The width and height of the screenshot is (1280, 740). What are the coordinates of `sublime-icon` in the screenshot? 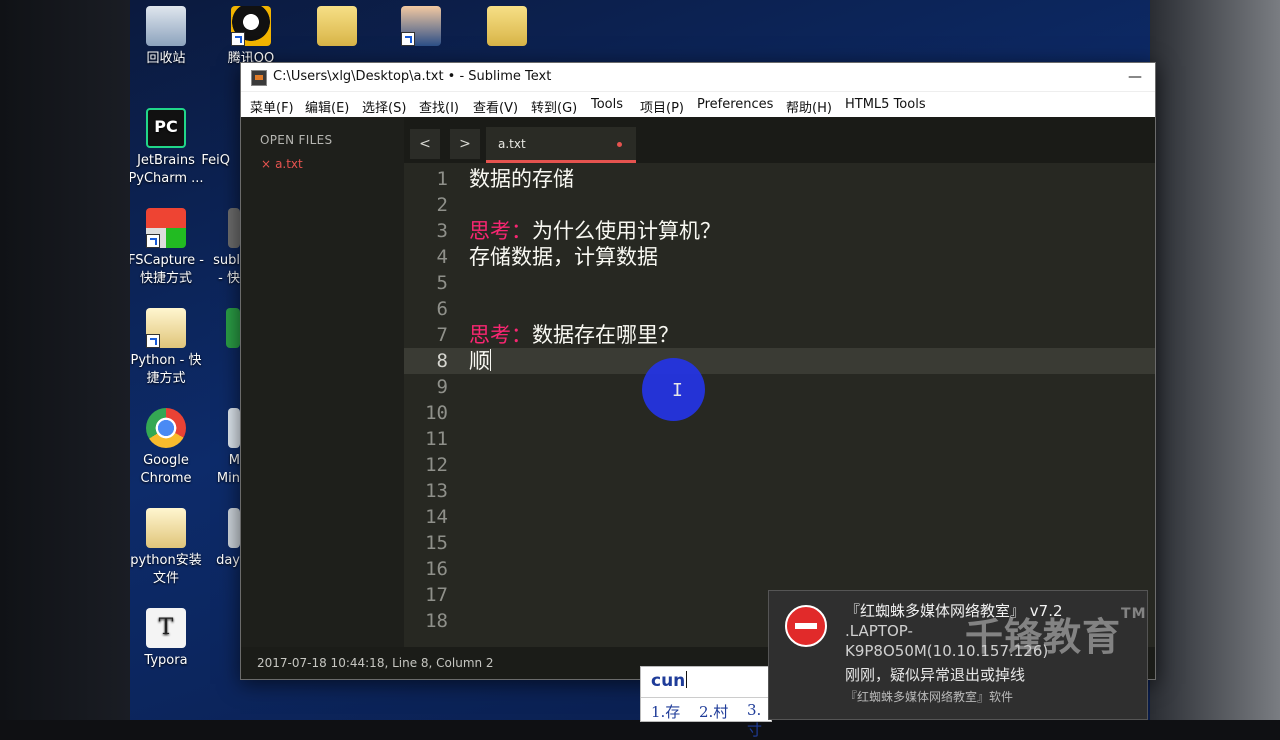 It's located at (234, 228).